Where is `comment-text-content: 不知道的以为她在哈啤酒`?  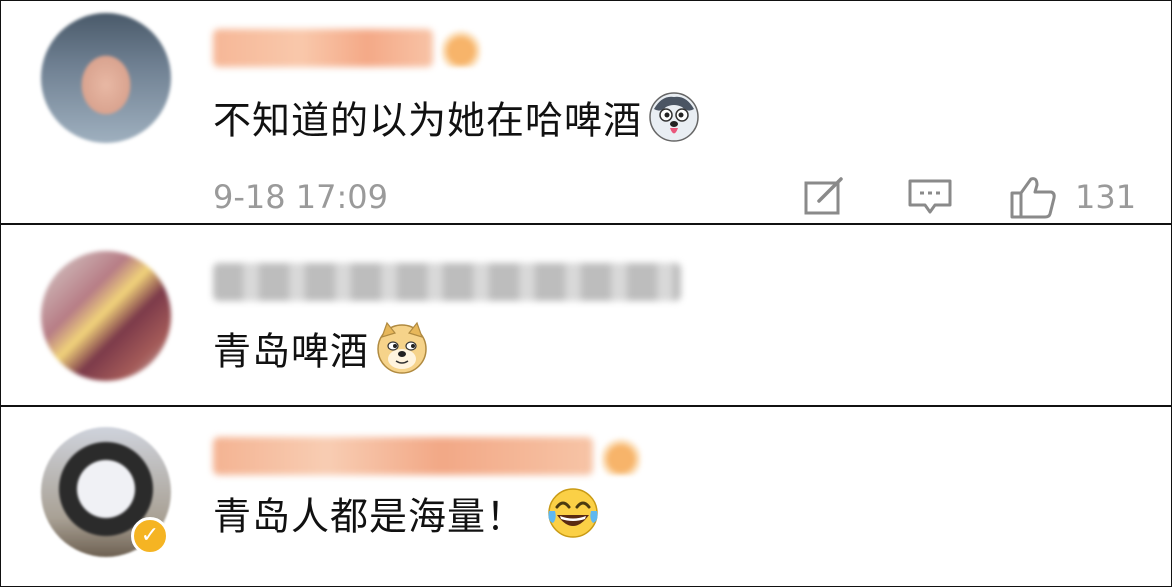 comment-text-content: 不知道的以为她在哈啤酒 is located at coordinates (428, 120).